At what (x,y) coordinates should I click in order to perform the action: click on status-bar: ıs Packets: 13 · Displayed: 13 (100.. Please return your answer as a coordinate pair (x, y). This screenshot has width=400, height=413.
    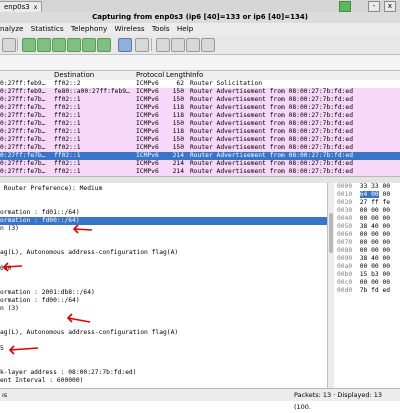
    Looking at the image, I should click on (200, 399).